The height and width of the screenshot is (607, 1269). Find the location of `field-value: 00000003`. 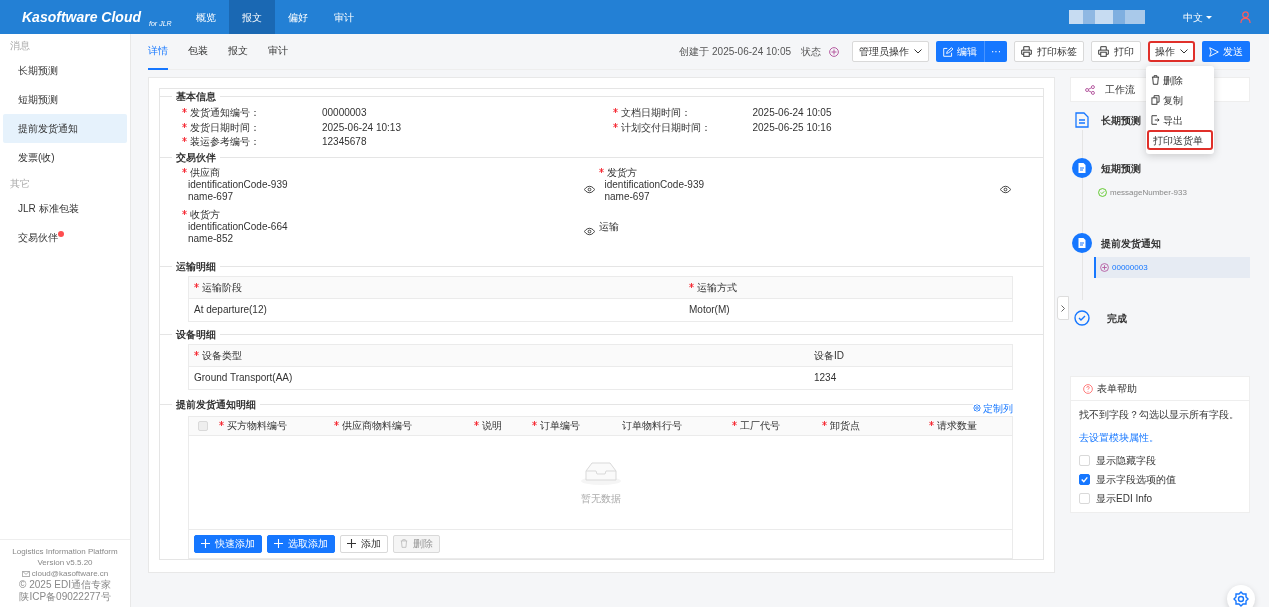

field-value: 00000003 is located at coordinates (344, 113).